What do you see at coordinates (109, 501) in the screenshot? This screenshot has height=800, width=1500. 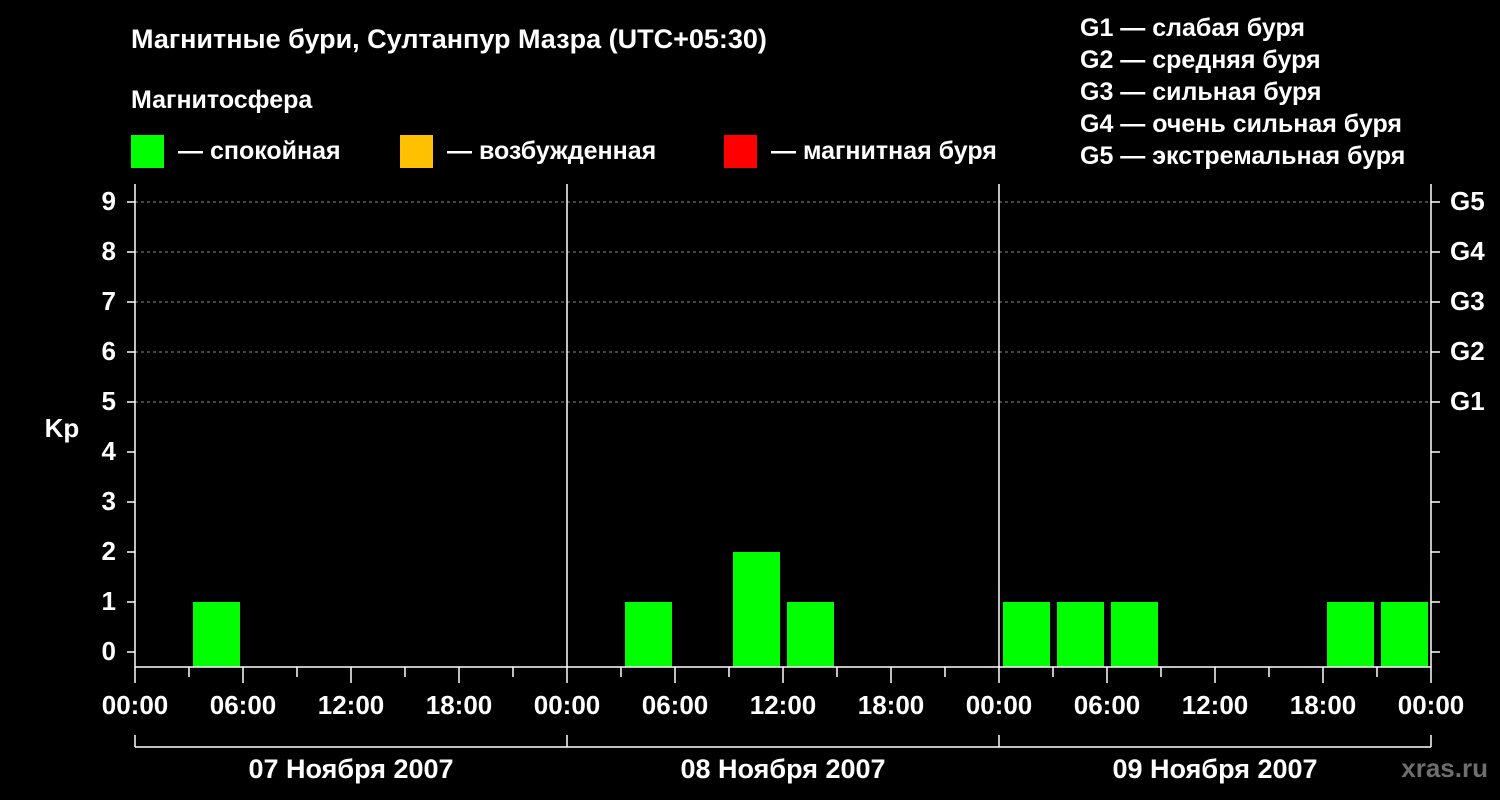 I see `y-tick-label: 3` at bounding box center [109, 501].